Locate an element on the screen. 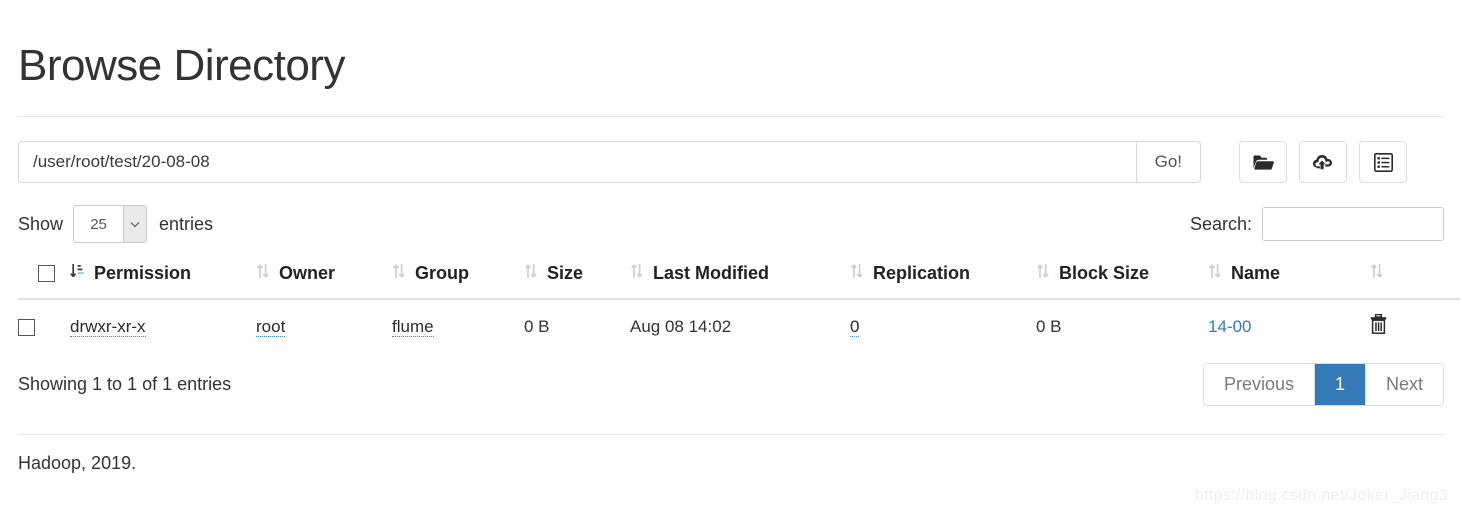 The height and width of the screenshot is (511, 1462). column-label-name: Name is located at coordinates (1256, 273).